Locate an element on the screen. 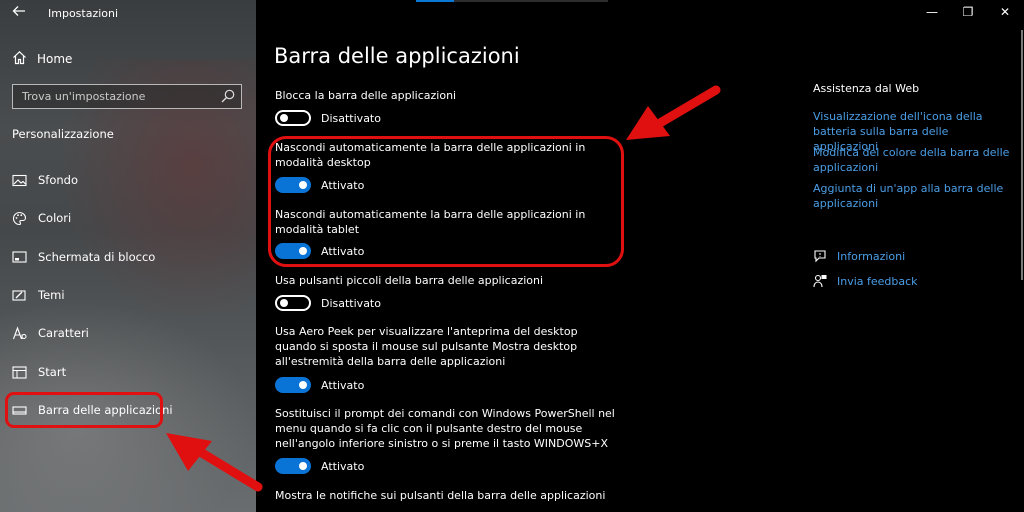  aero-peek-toggle is located at coordinates (293, 385).